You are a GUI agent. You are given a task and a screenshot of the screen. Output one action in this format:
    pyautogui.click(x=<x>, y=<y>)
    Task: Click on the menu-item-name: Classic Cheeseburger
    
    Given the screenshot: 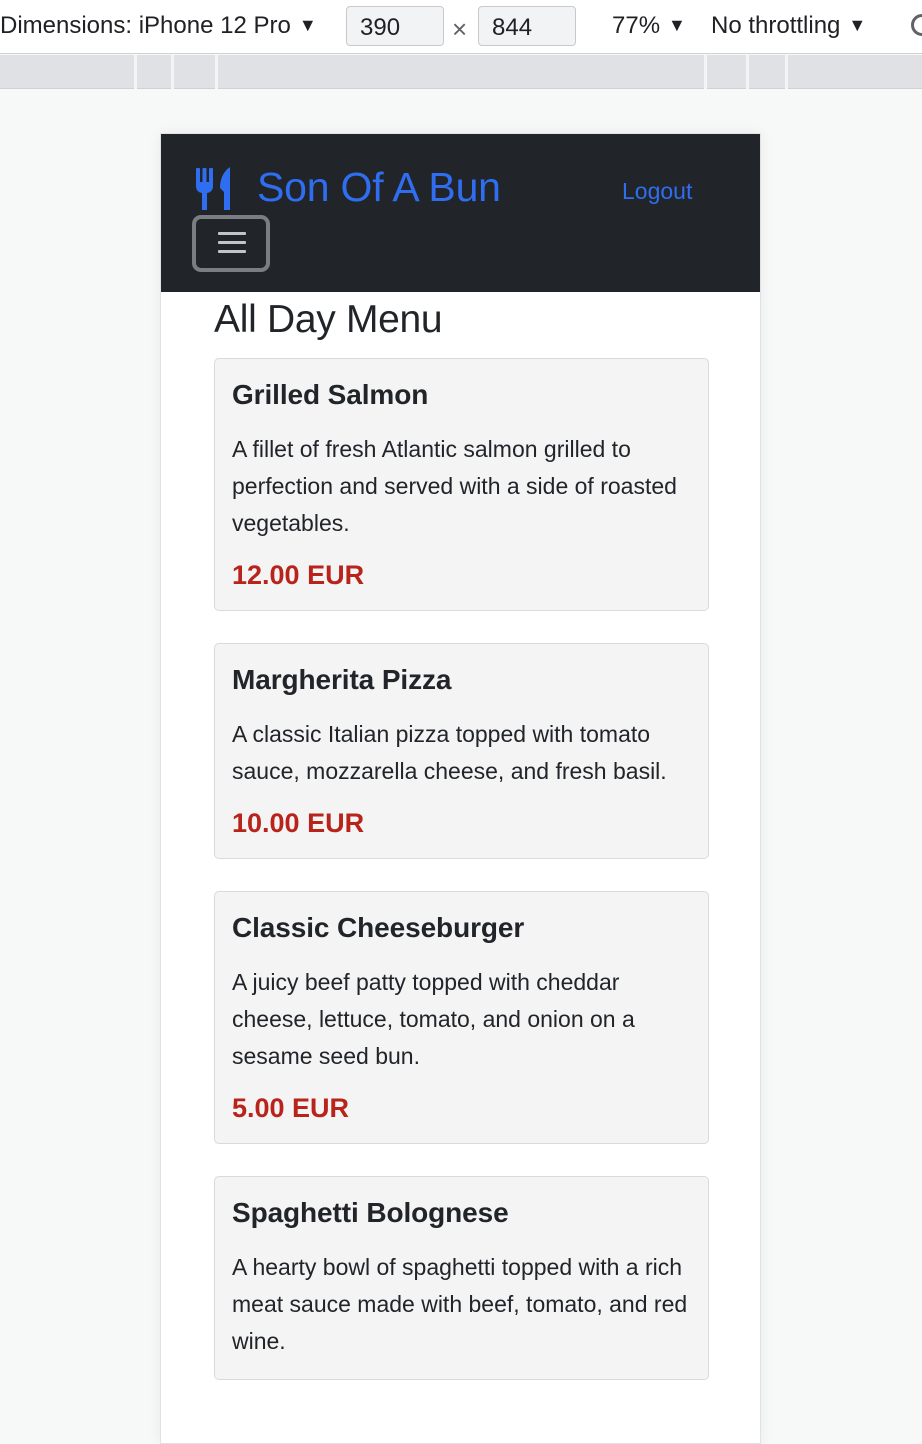 What is the action you would take?
    pyautogui.click(x=378, y=927)
    